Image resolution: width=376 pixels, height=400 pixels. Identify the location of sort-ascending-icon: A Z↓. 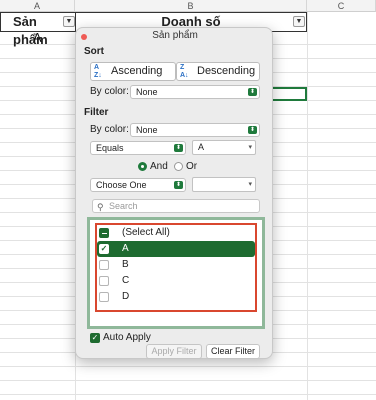
(98, 71).